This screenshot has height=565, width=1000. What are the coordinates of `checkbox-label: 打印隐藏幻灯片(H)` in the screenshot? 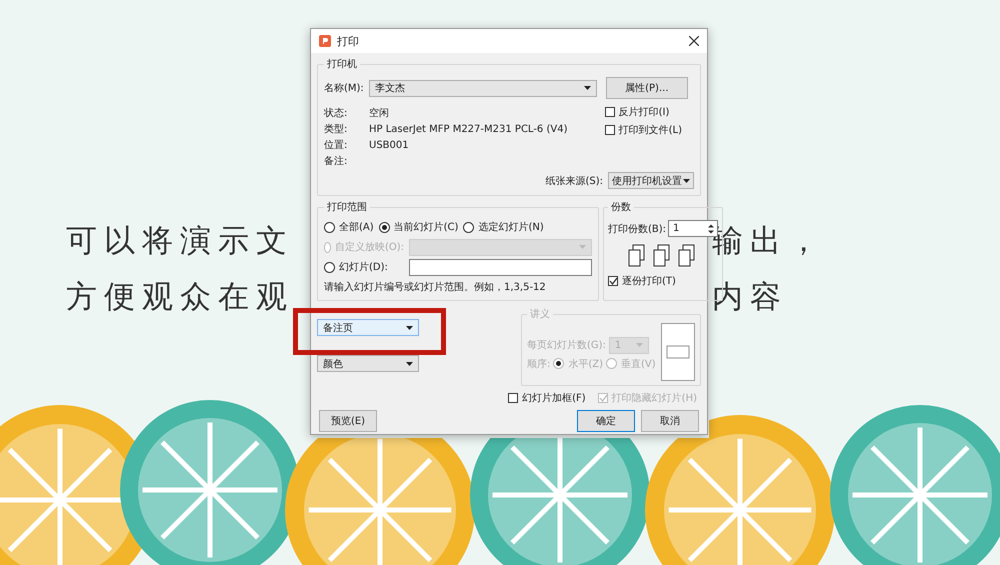 It's located at (654, 398).